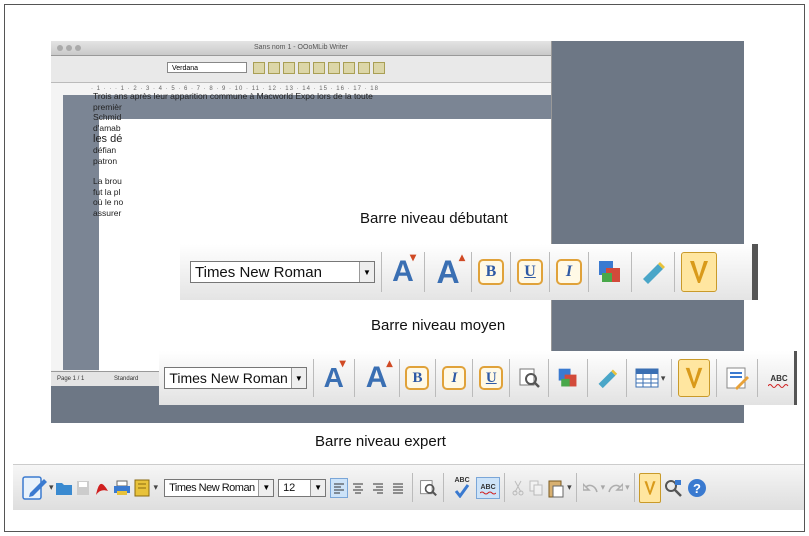  I want to click on navigator-icon, so click(737, 378).